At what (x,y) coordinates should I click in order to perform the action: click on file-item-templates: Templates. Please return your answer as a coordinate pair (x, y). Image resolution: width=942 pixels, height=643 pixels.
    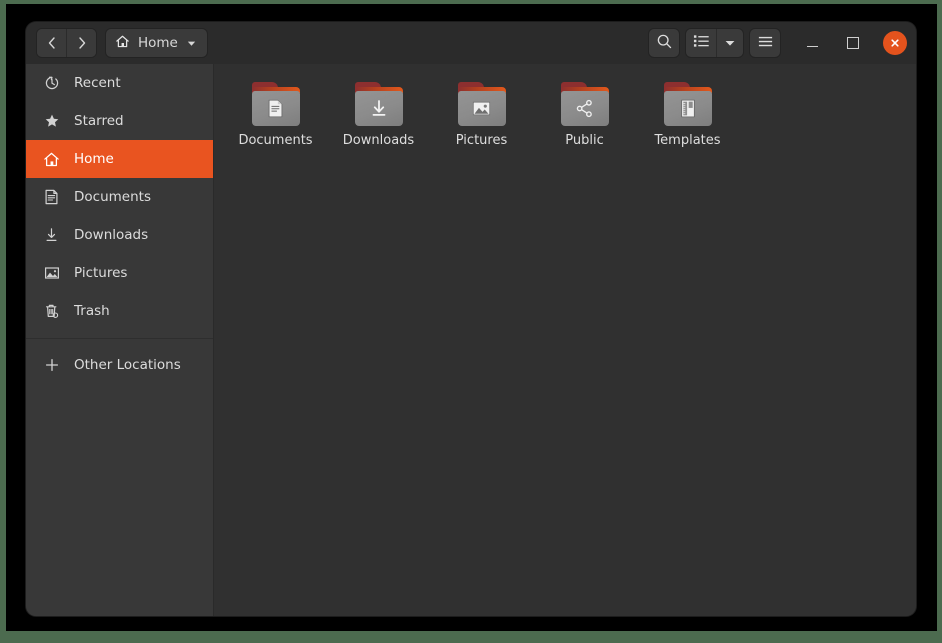
    Looking at the image, I should click on (687, 112).